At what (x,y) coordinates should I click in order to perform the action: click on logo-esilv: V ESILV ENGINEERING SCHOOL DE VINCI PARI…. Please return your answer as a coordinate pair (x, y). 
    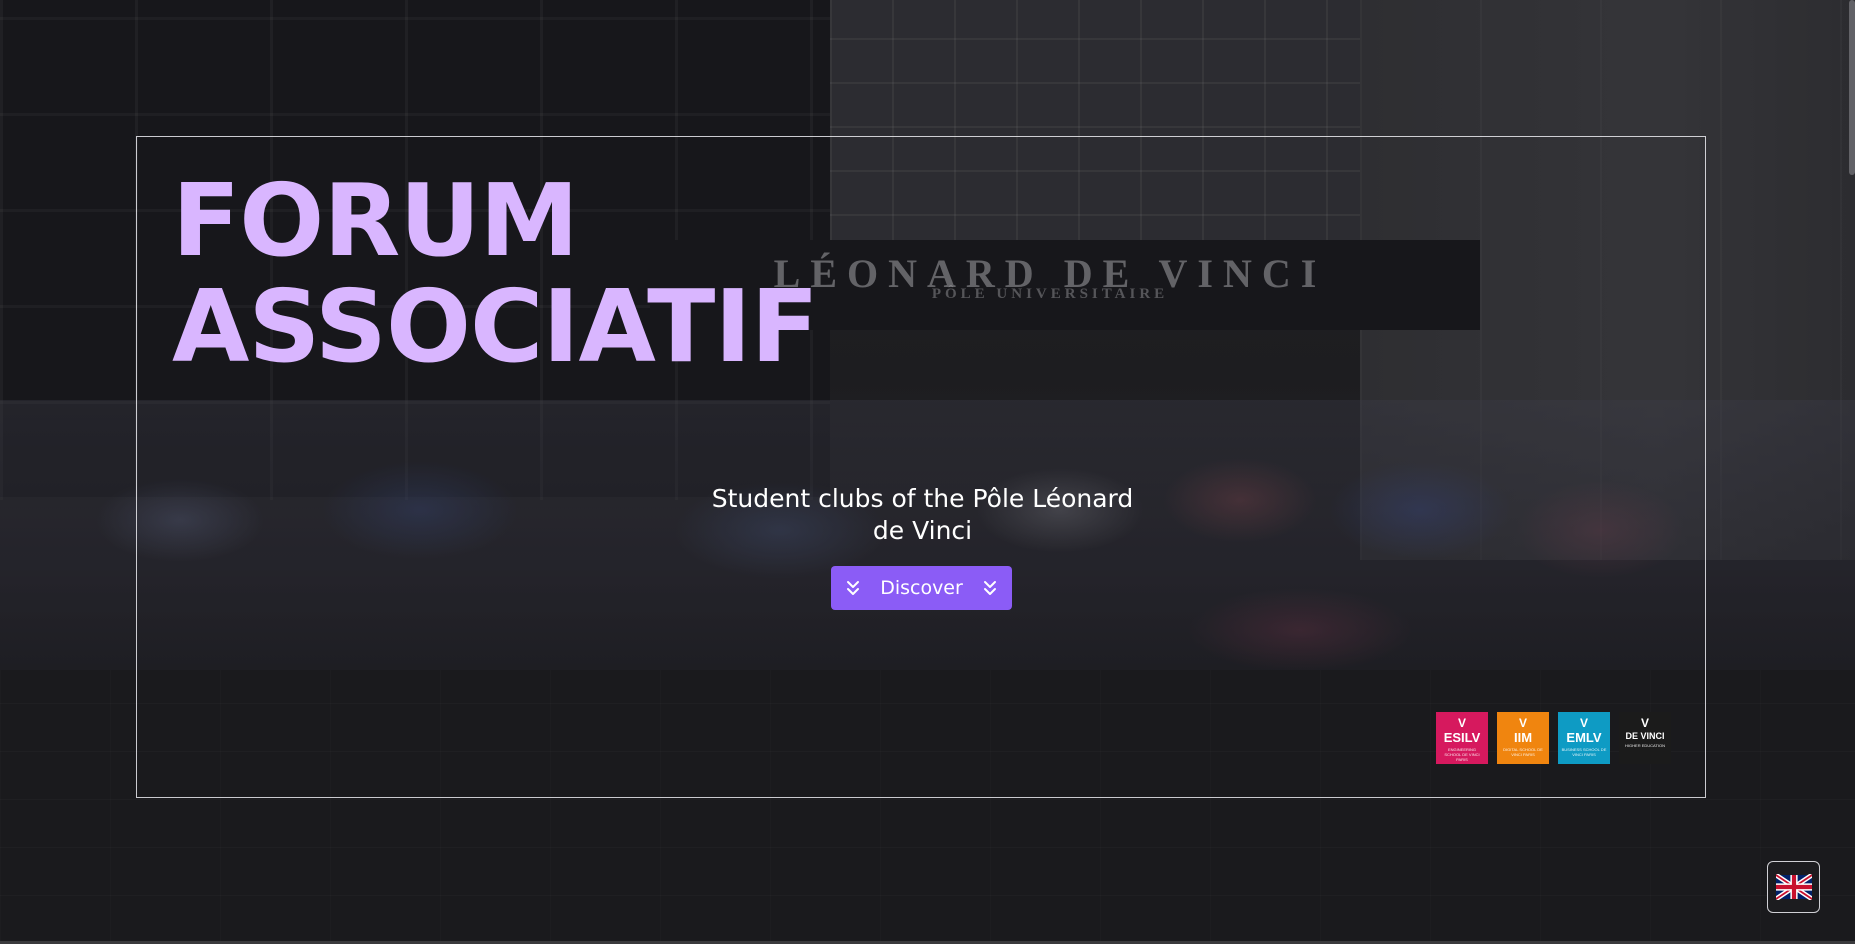
    Looking at the image, I should click on (1462, 738).